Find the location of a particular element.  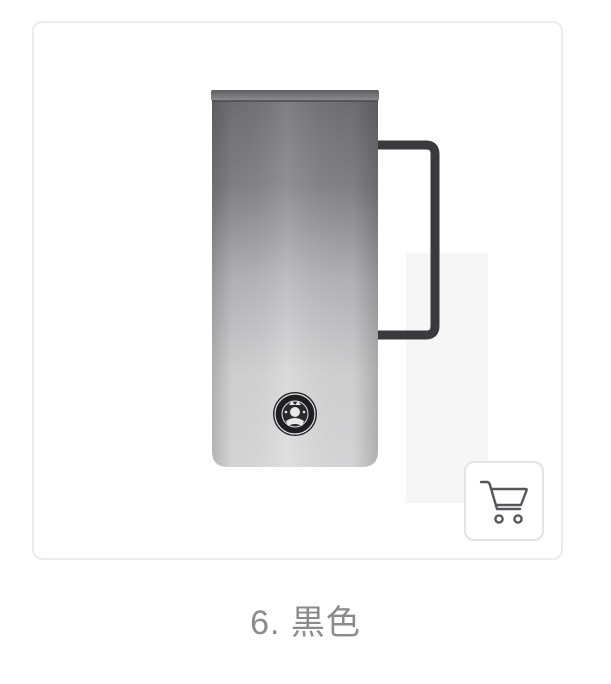

mug-lid is located at coordinates (295, 95).